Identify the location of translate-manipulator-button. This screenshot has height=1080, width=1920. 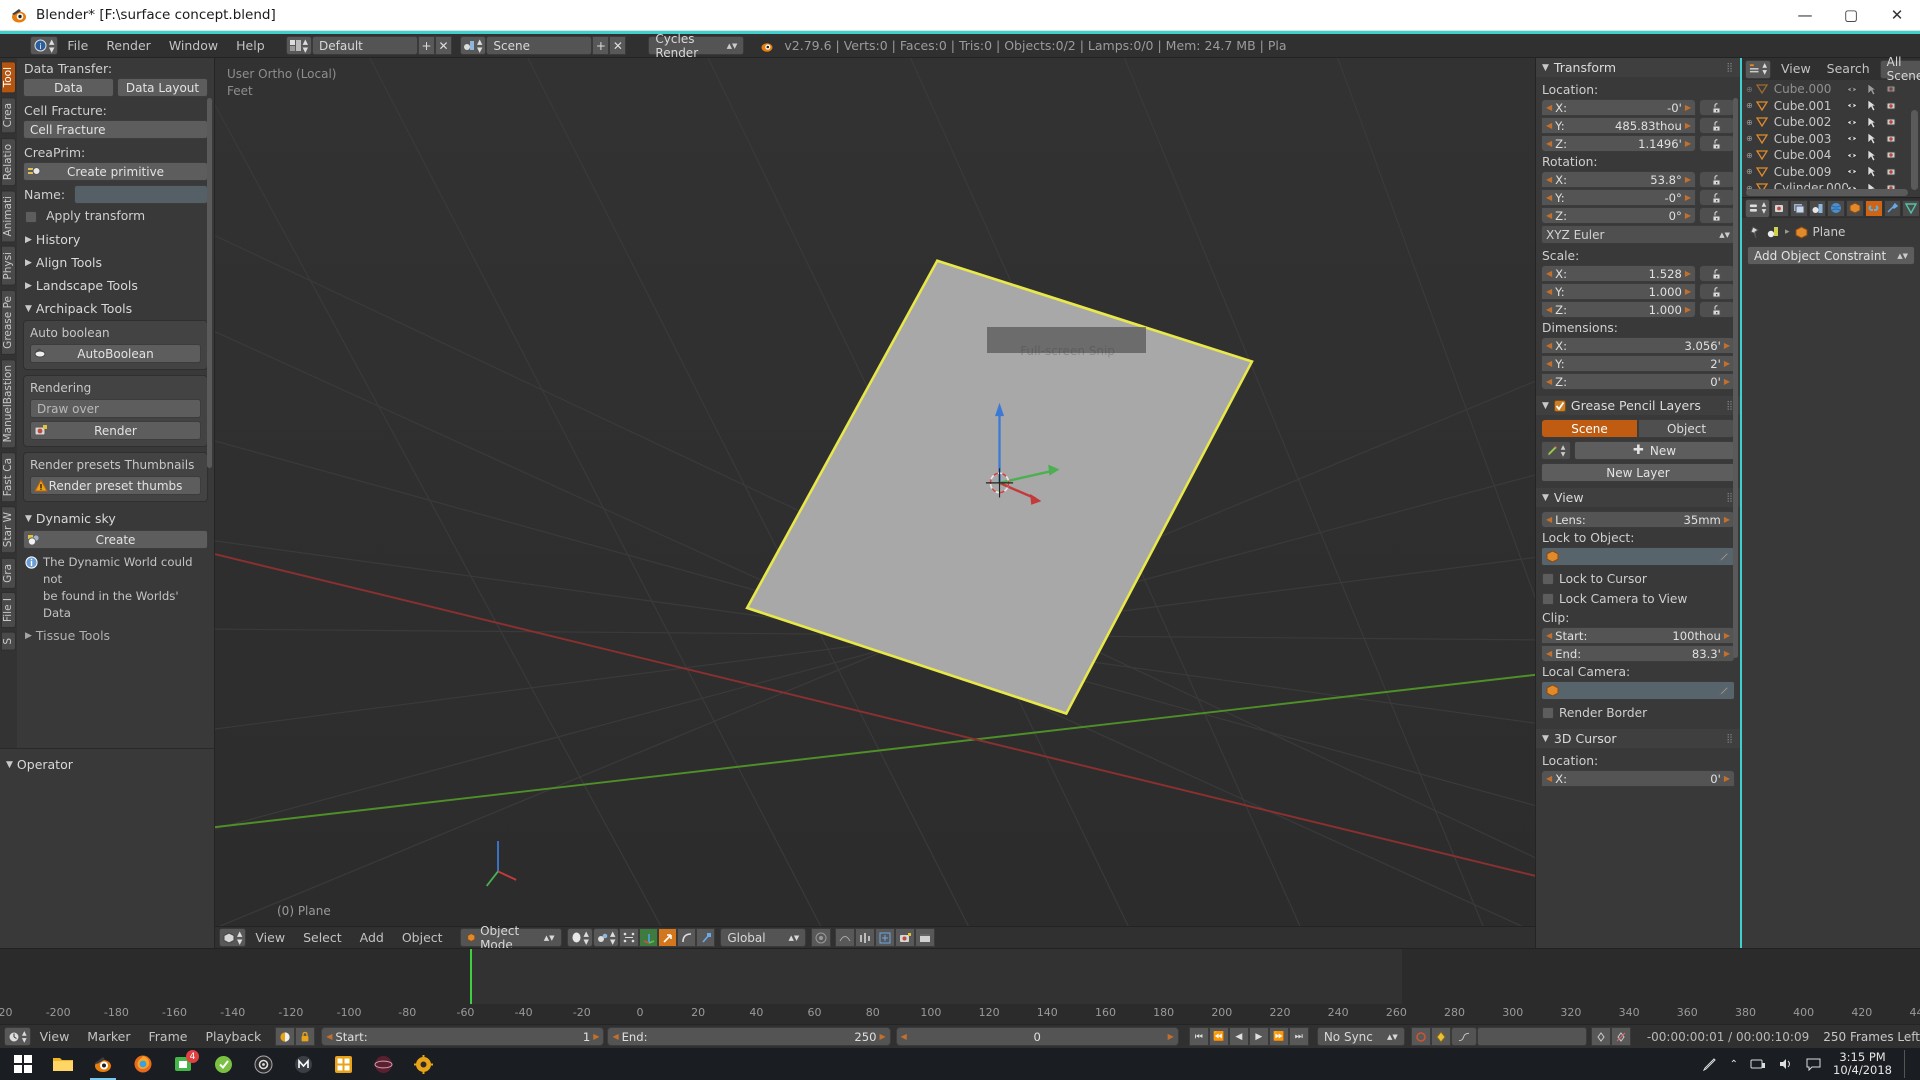
(668, 937).